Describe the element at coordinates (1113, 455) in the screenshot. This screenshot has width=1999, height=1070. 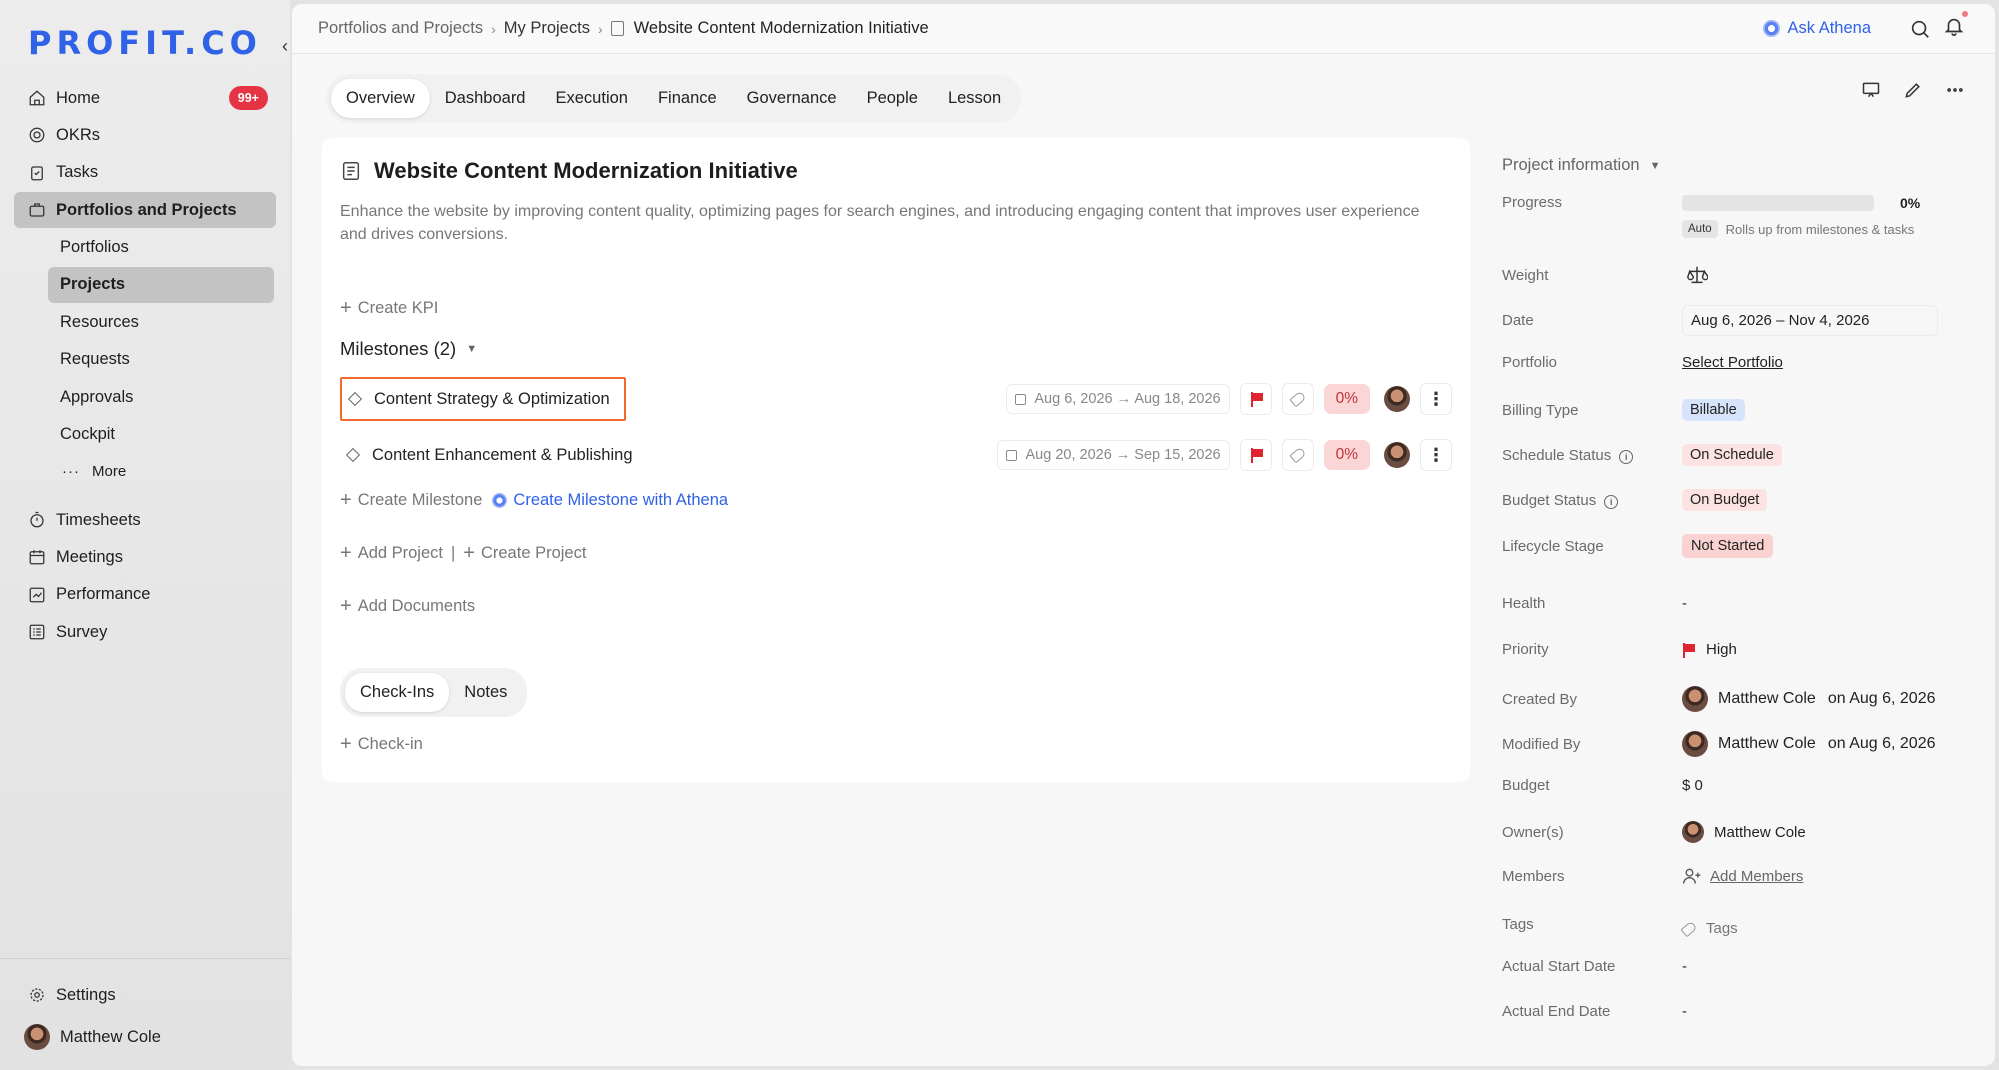
I see `milestone-date-range: Aug 20, 2026 → Sep 15, 2026` at that location.